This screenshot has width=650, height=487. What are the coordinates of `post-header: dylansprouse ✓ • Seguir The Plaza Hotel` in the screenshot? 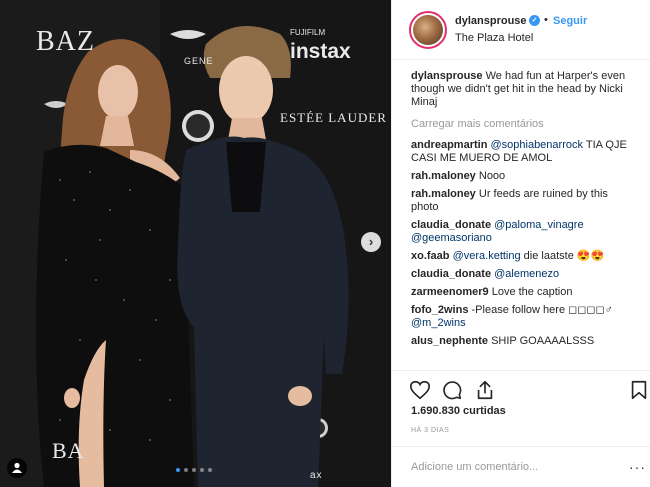 It's located at (521, 30).